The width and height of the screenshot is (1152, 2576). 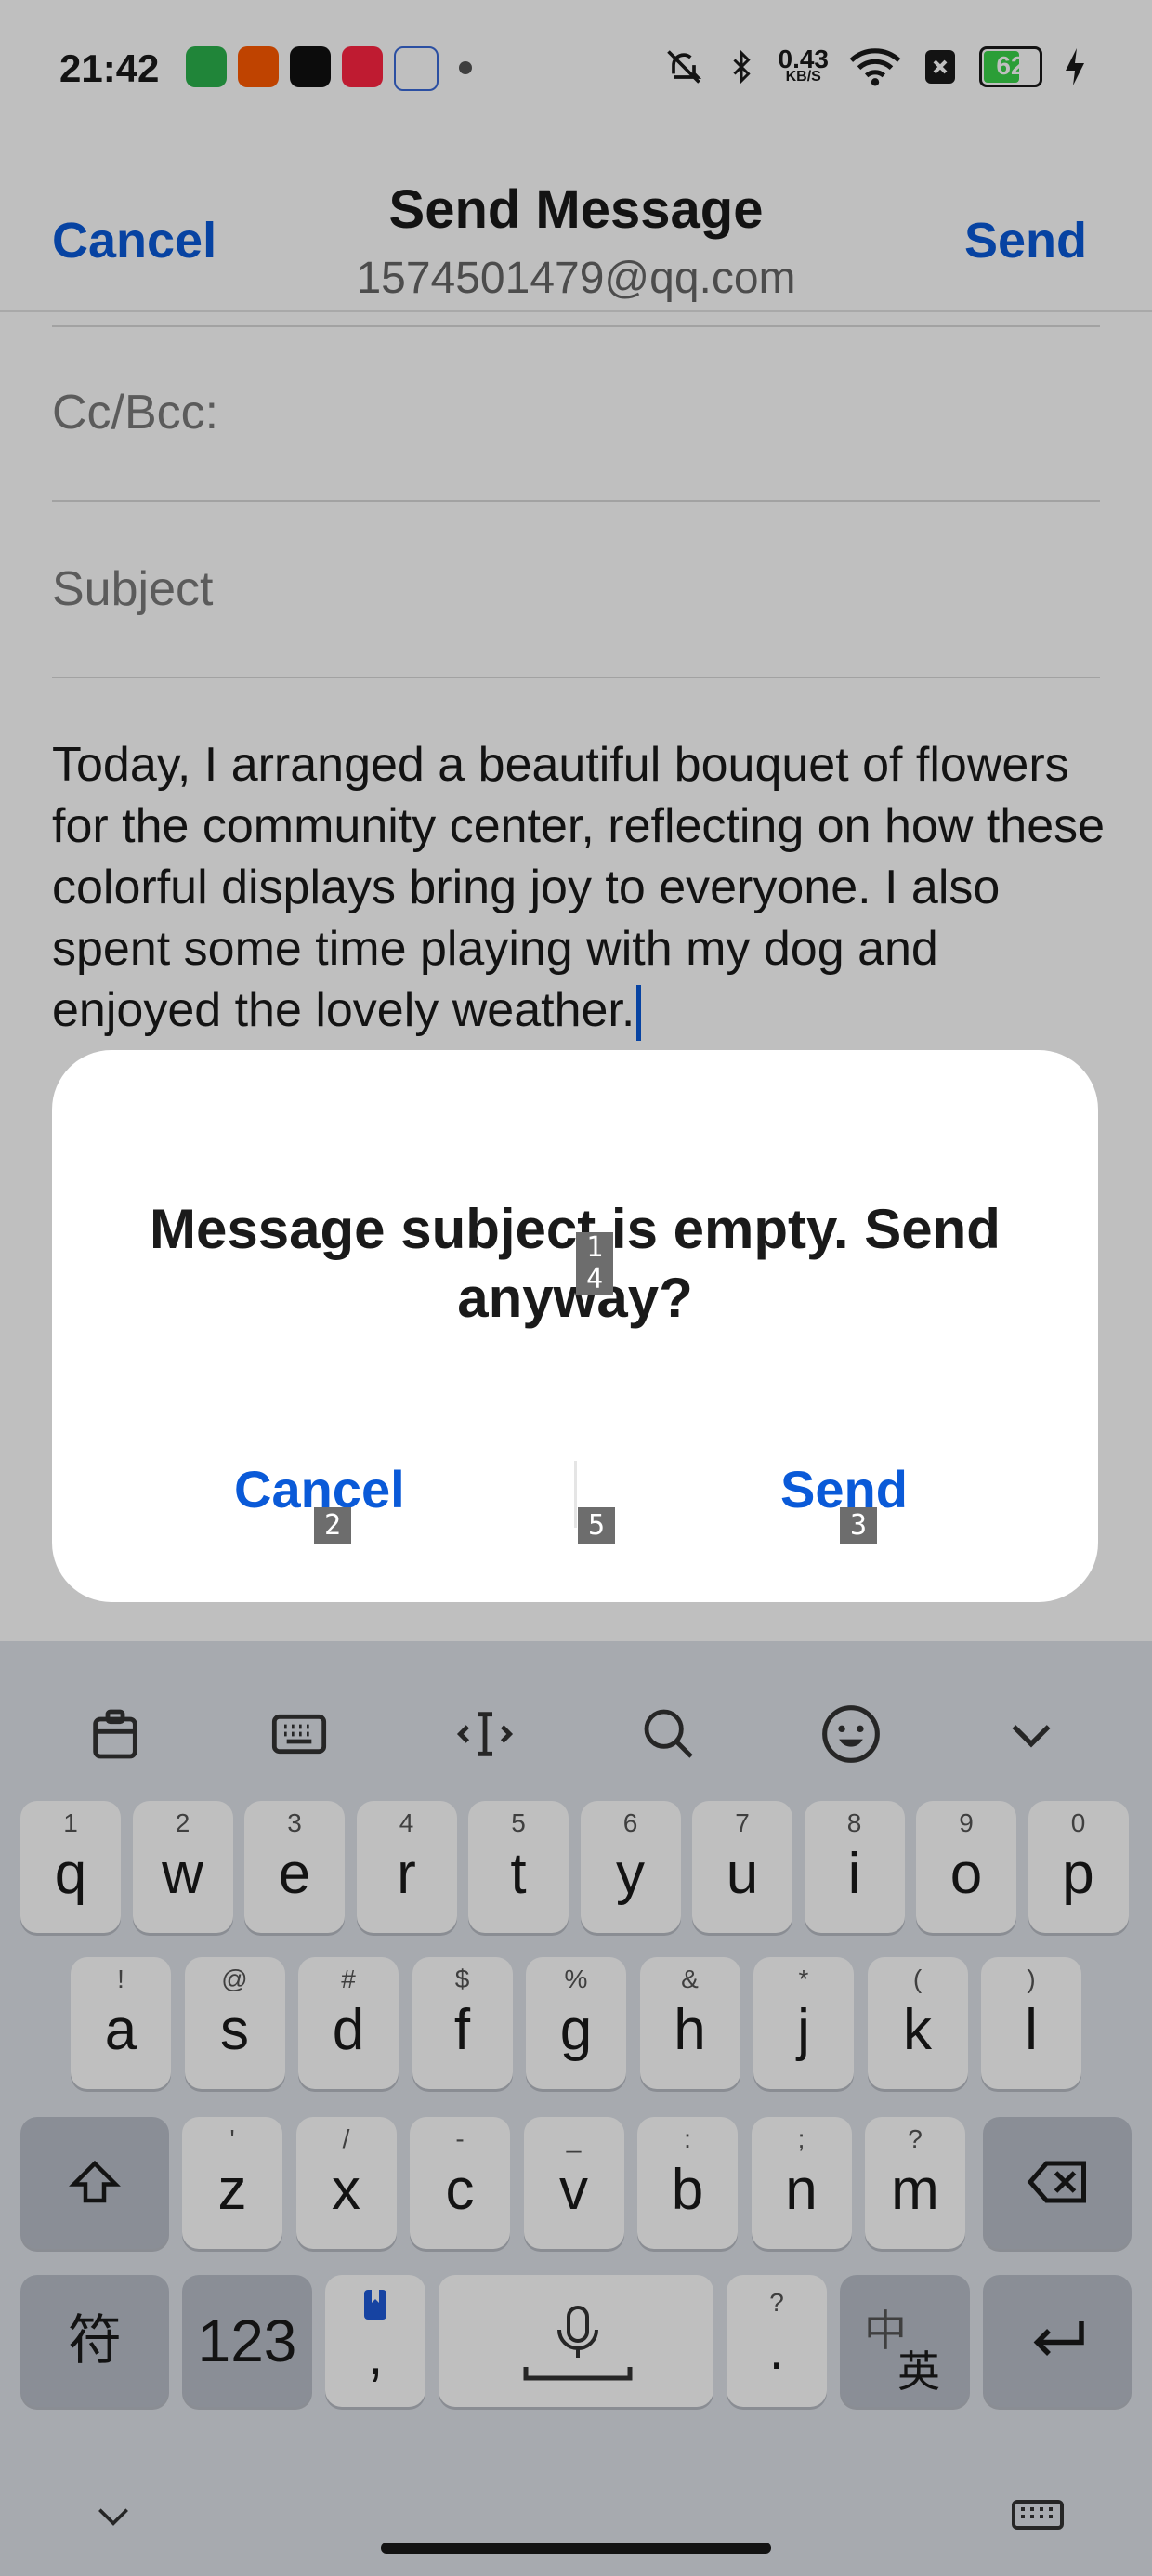 I want to click on marker-label: 5, so click(x=596, y=1525).